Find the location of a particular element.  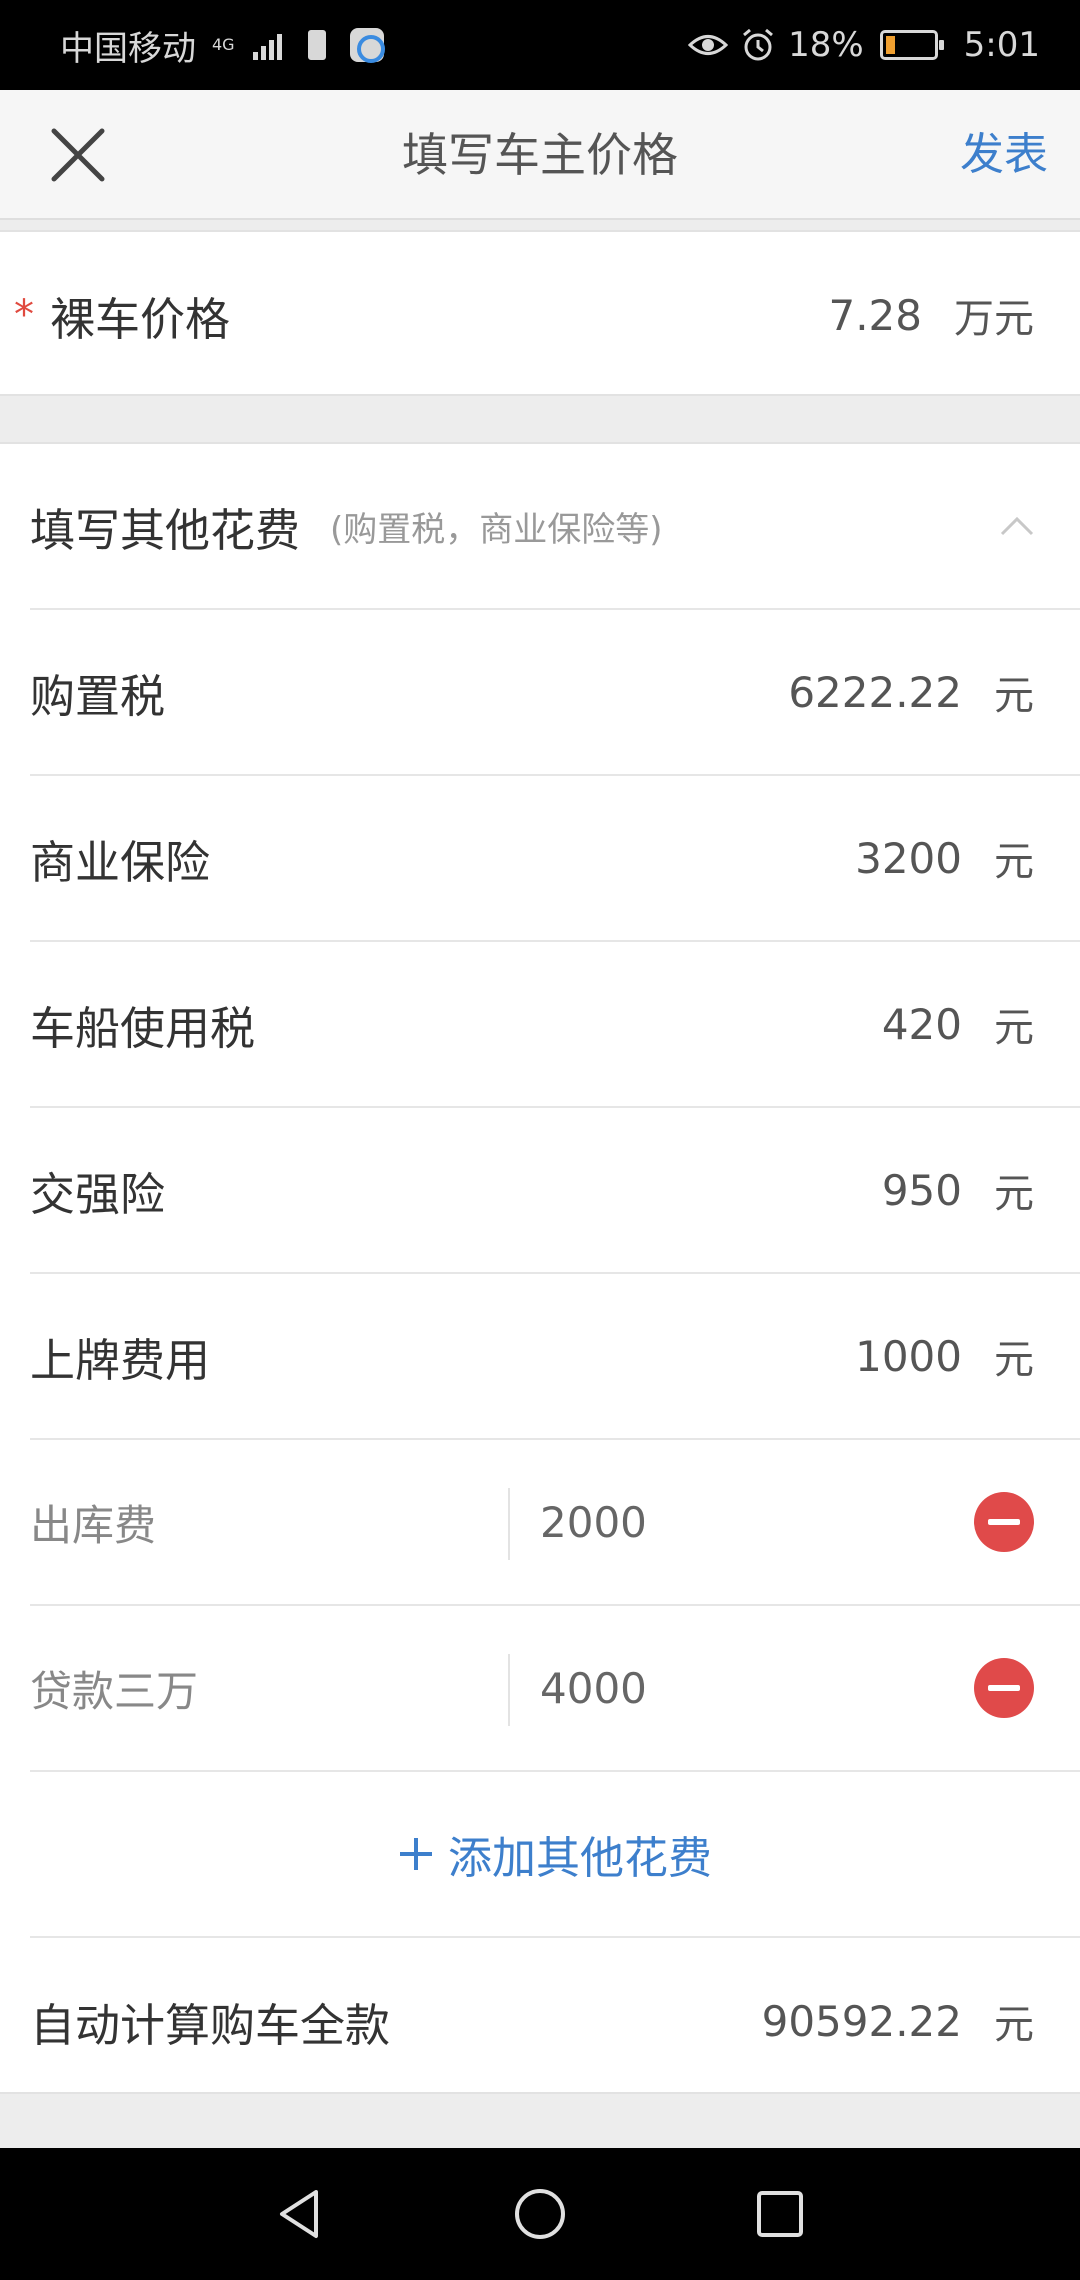

fee-label: 购置税 is located at coordinates (98, 696).